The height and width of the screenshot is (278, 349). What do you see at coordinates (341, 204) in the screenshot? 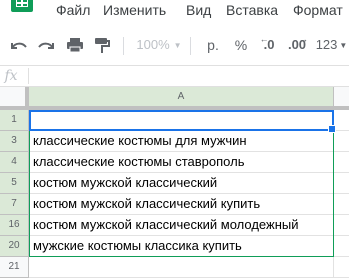
I see `cell-b7` at bounding box center [341, 204].